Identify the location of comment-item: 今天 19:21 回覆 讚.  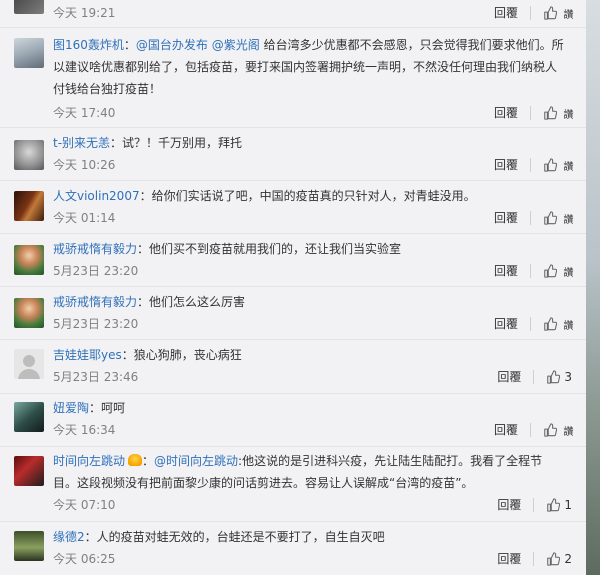
(293, 14).